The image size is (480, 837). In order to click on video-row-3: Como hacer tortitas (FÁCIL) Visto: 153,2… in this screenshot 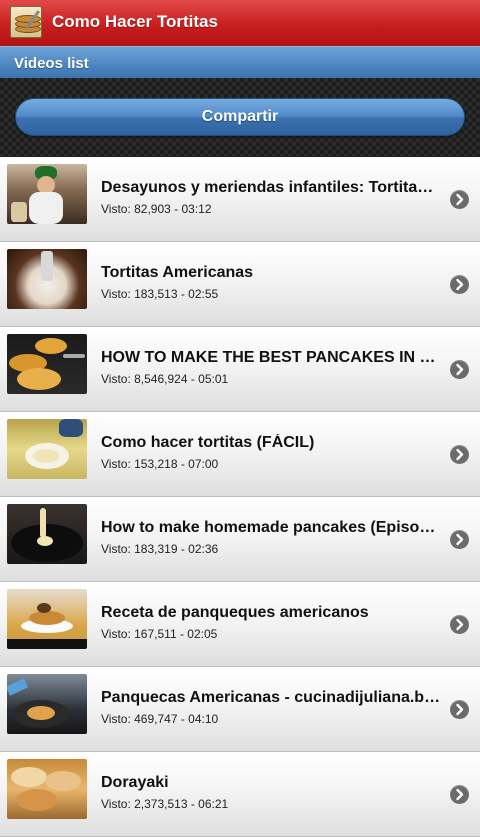, I will do `click(240, 454)`.